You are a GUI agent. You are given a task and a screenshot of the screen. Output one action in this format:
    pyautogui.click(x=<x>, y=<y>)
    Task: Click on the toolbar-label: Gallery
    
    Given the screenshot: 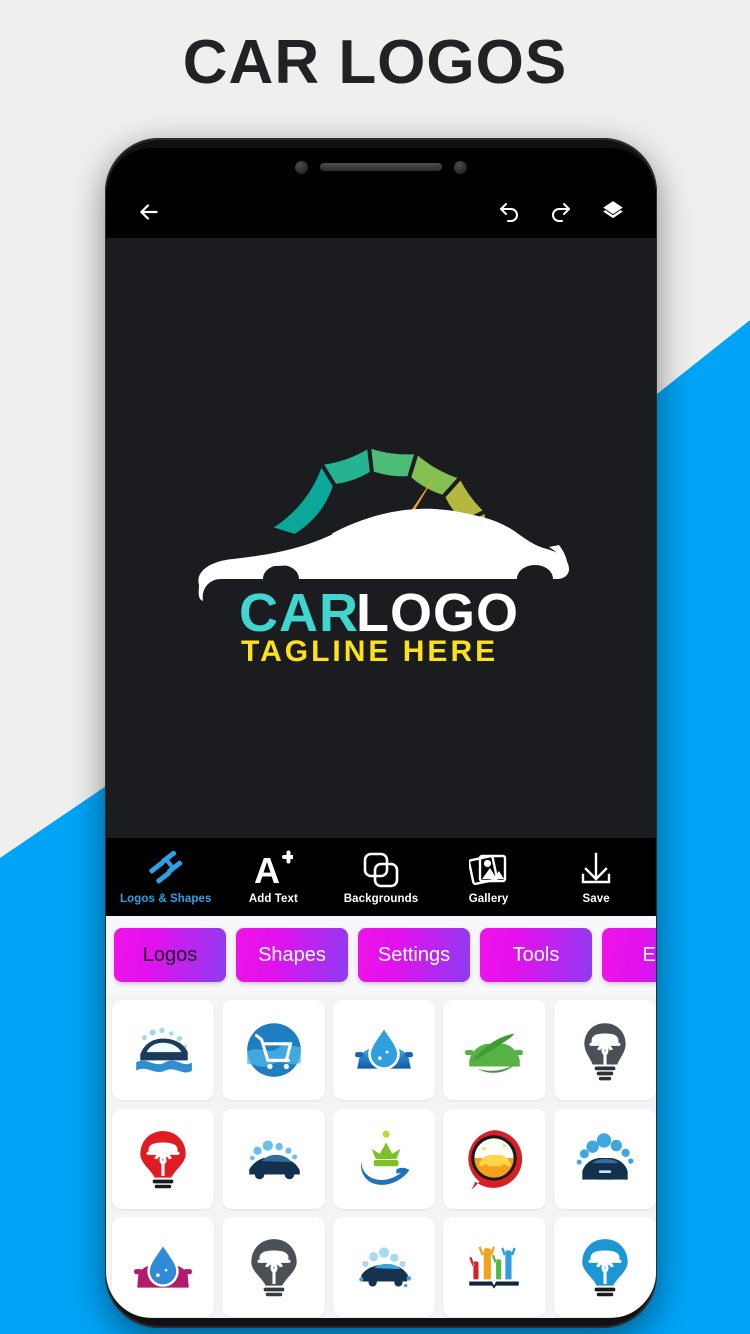 What is the action you would take?
    pyautogui.click(x=488, y=899)
    